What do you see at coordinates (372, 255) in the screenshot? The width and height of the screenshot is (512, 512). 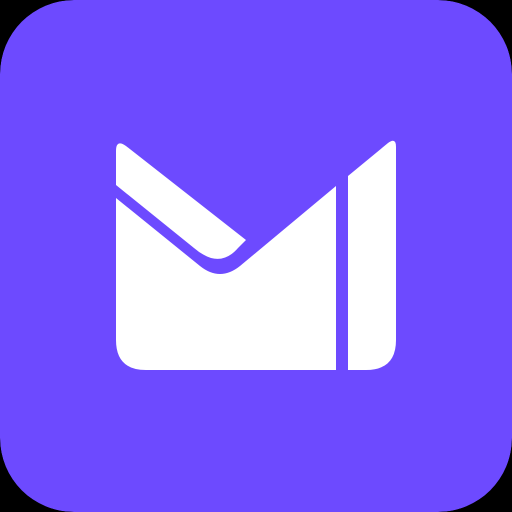 I see `envelope-right-strip` at bounding box center [372, 255].